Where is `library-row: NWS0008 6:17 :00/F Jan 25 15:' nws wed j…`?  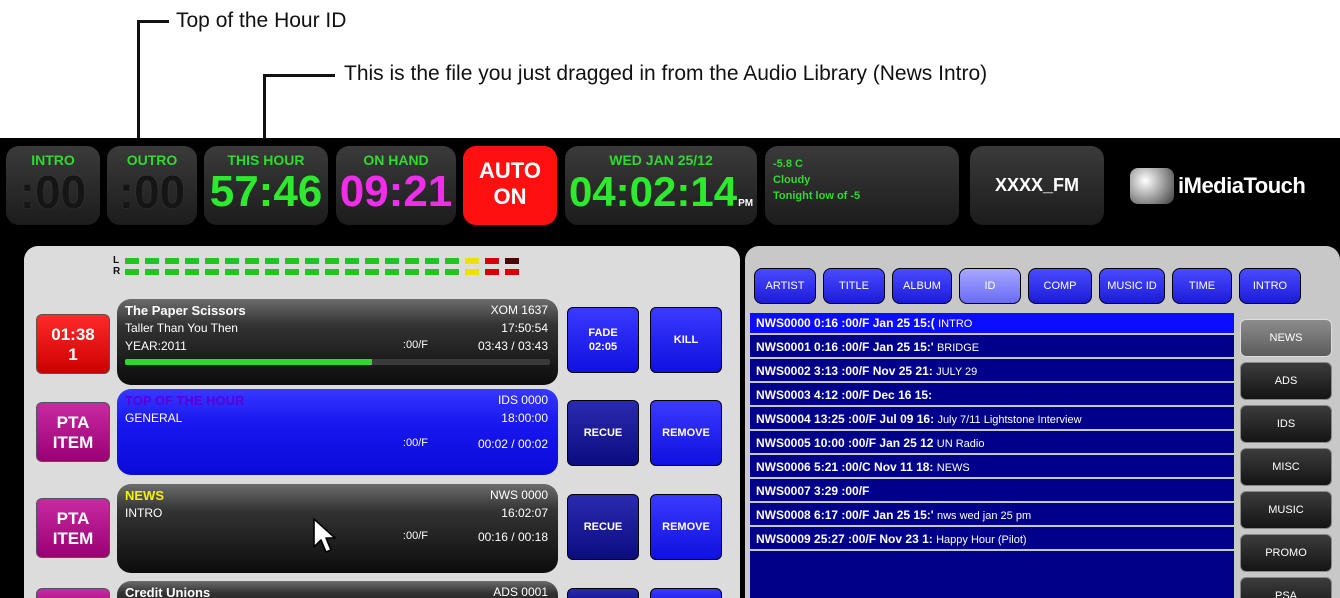 library-row: NWS0008 6:17 :00/F Jan 25 15:' nws wed j… is located at coordinates (992, 516).